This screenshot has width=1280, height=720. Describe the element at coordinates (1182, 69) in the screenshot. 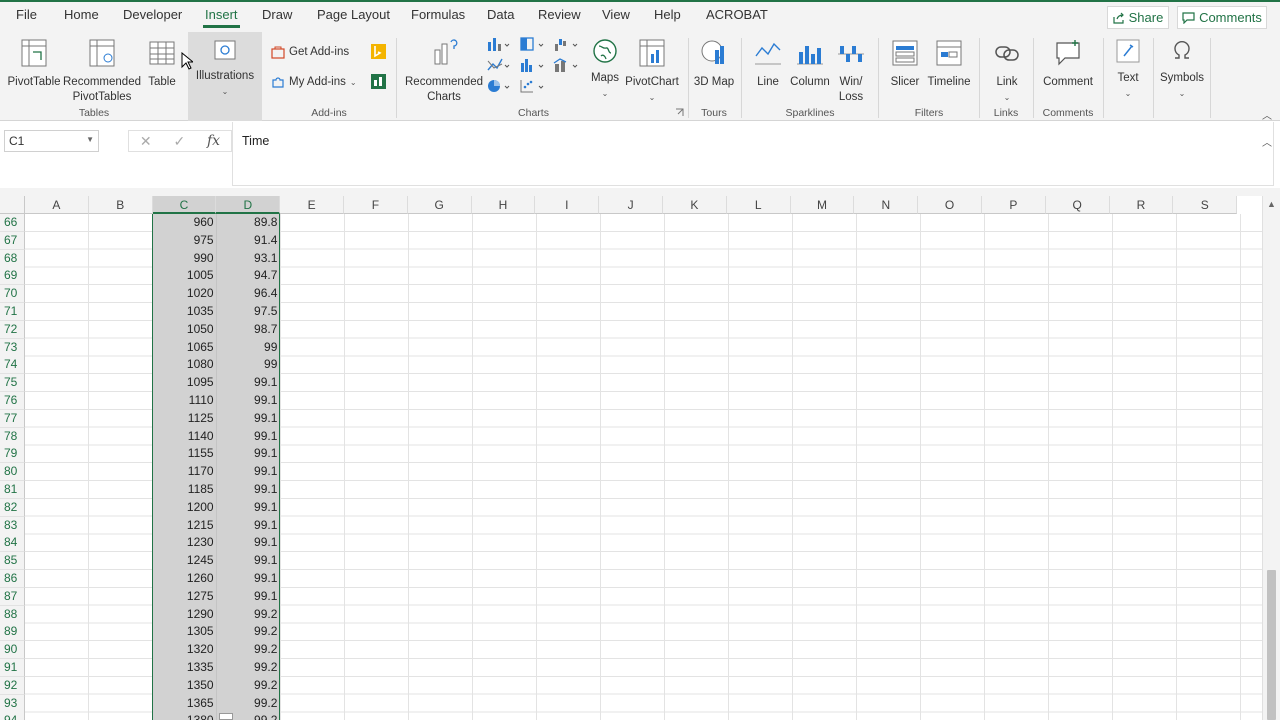

I see `symbols-button: Symbols ⌄` at that location.